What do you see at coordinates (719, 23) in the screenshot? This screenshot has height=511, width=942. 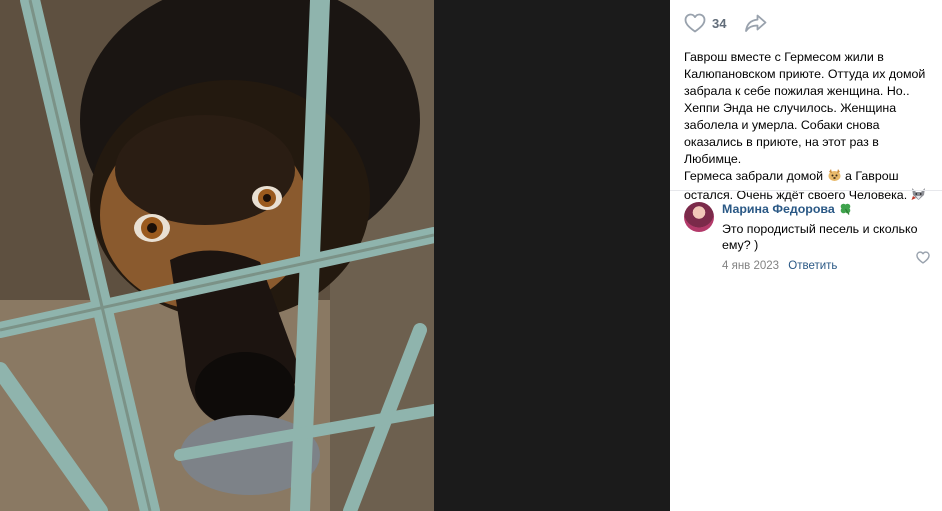 I see `like-count: 34` at bounding box center [719, 23].